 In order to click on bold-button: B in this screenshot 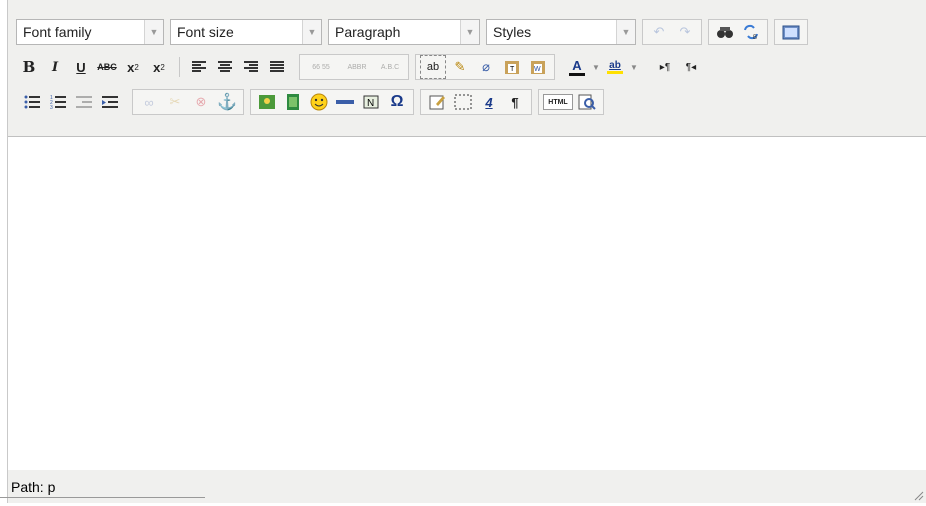, I will do `click(29, 67)`.